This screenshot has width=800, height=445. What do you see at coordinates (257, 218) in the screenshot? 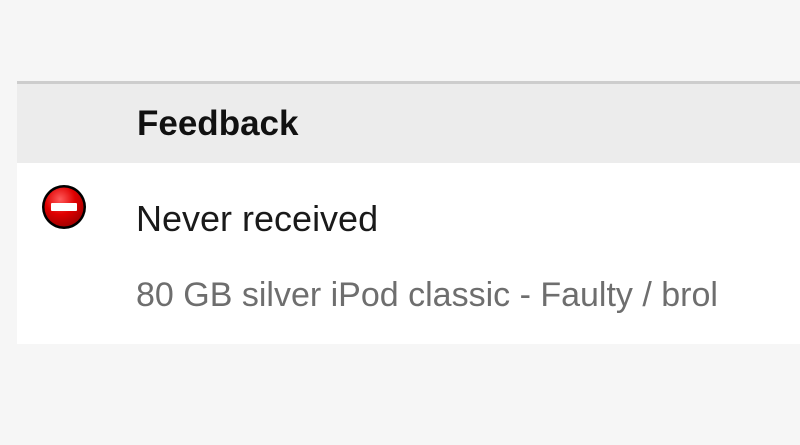
I see `feedback-comment: Never received` at bounding box center [257, 218].